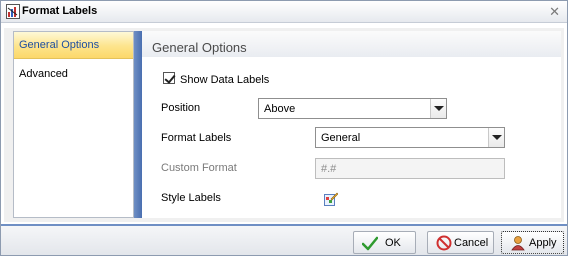 The image size is (568, 256). What do you see at coordinates (410, 137) in the screenshot?
I see `format-labels-select: General` at bounding box center [410, 137].